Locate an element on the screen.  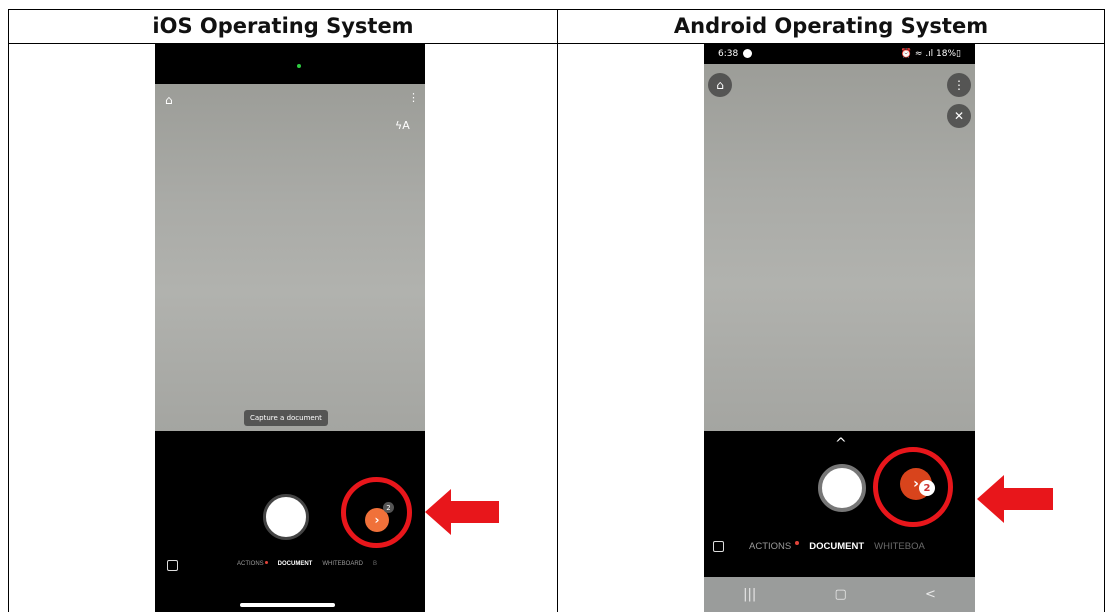
red-arrow-ios is located at coordinates (462, 512).